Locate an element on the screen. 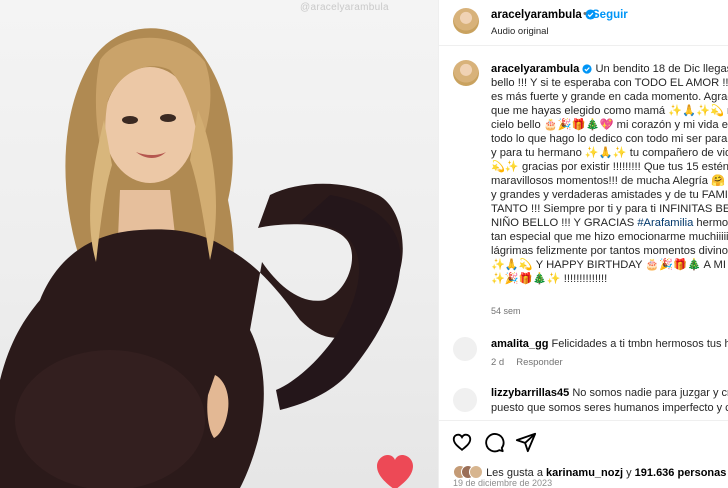 The width and height of the screenshot is (728, 488). caption-text: hermosa sorpresa is located at coordinates (712, 223).